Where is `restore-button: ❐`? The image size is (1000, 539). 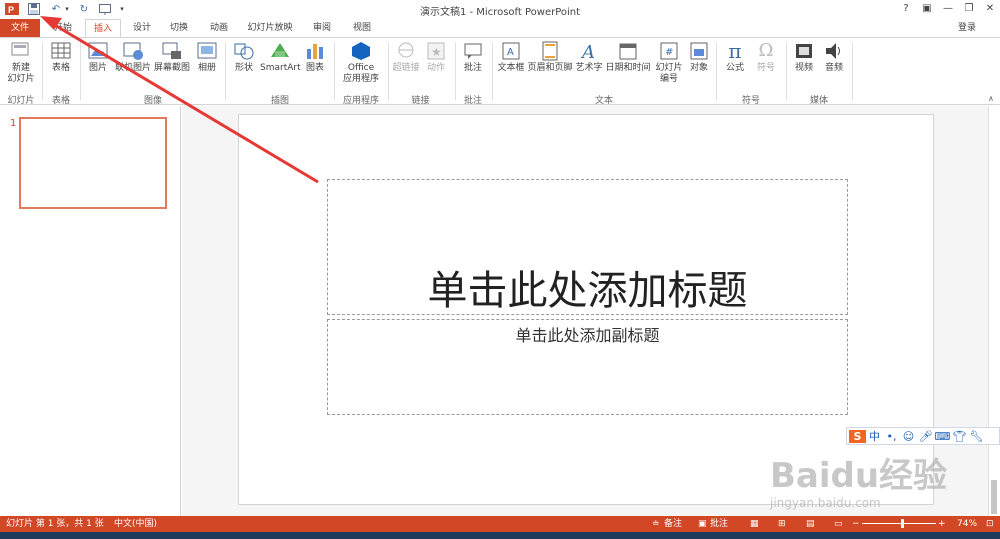 restore-button: ❐ is located at coordinates (969, 9).